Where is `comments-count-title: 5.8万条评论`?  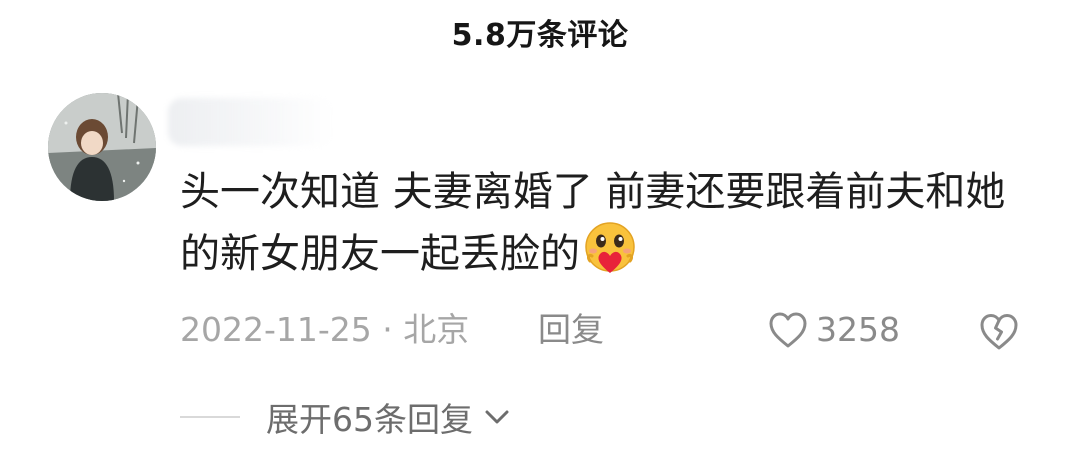
comments-count-title: 5.8万条评论 is located at coordinates (540, 35).